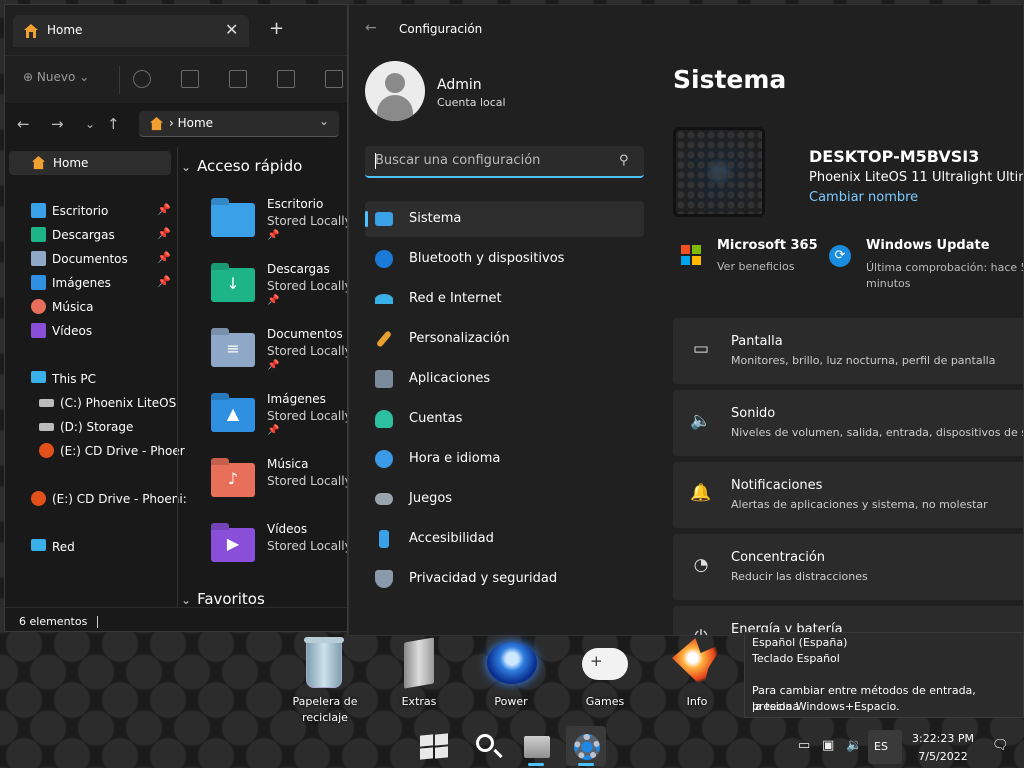  I want to click on item-name: Descargas, so click(298, 269).